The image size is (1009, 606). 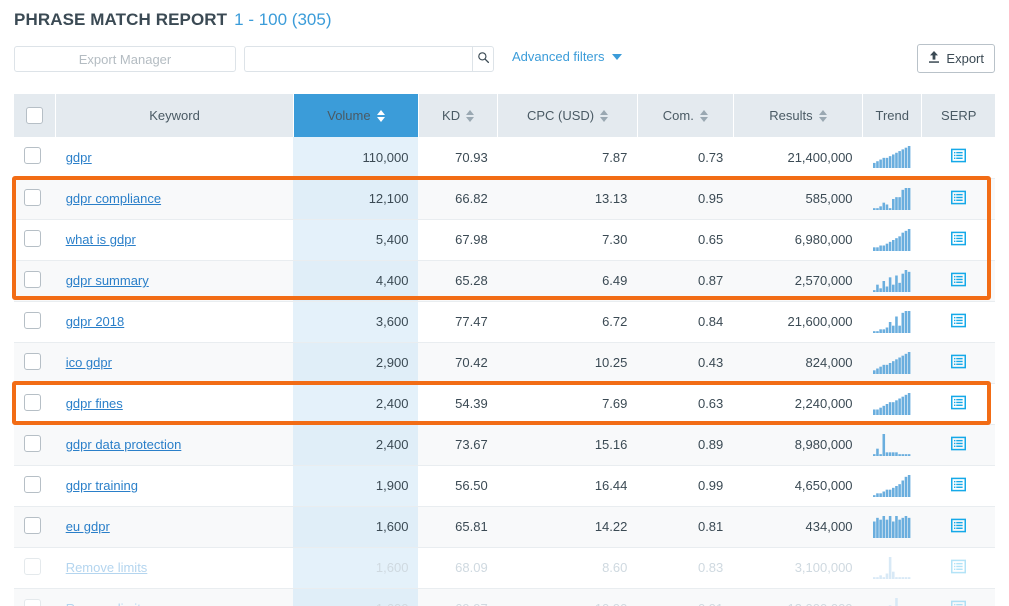 What do you see at coordinates (798, 115) in the screenshot?
I see `column-header-results: Results` at bounding box center [798, 115].